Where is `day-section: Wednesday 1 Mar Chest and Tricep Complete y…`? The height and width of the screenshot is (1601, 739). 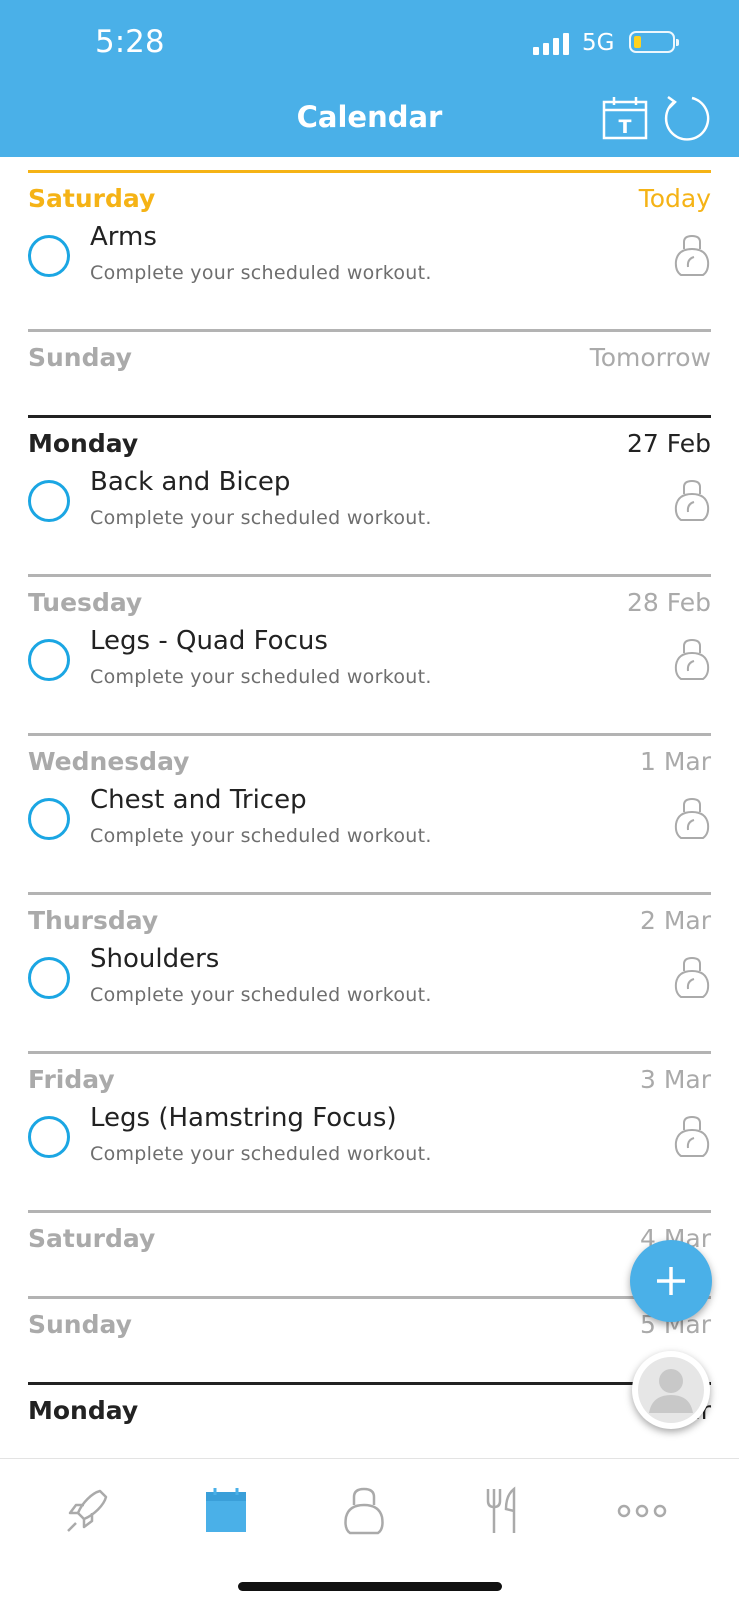
day-section: Wednesday 1 Mar Chest and Tricep Complete y… is located at coordinates (369, 812).